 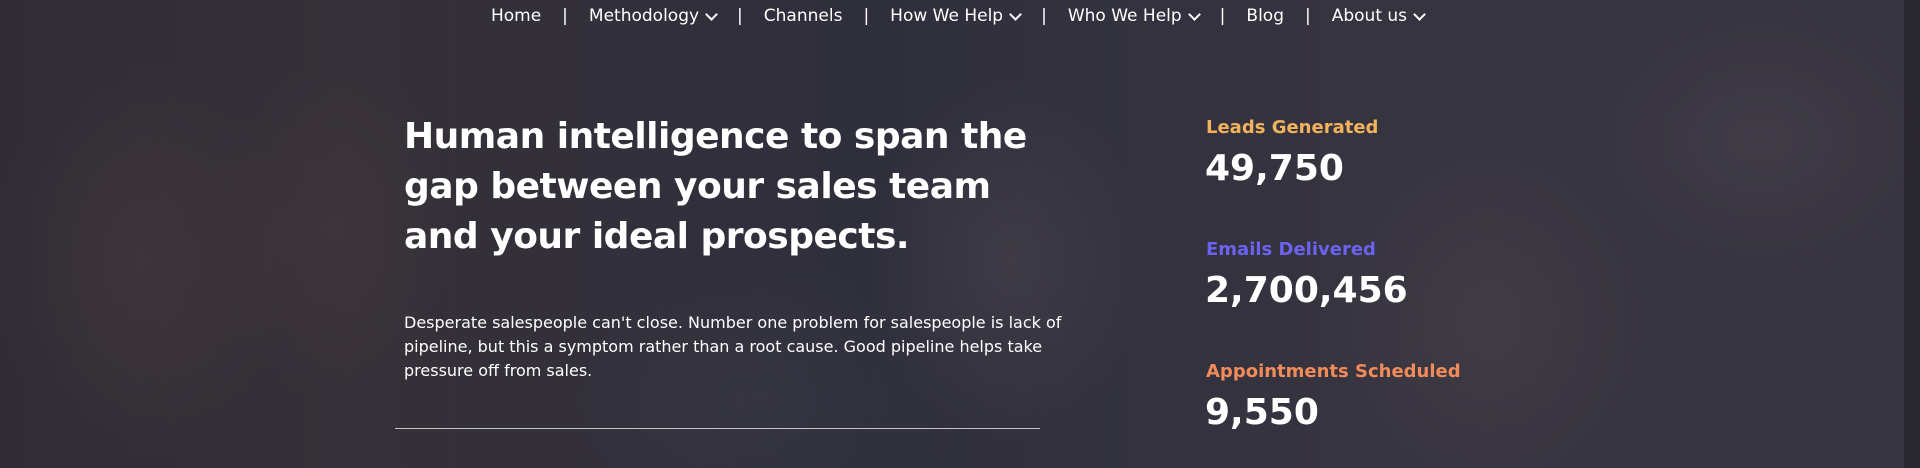 What do you see at coordinates (1333, 371) in the screenshot?
I see `stat-label-appointments: Appointments Scheduled` at bounding box center [1333, 371].